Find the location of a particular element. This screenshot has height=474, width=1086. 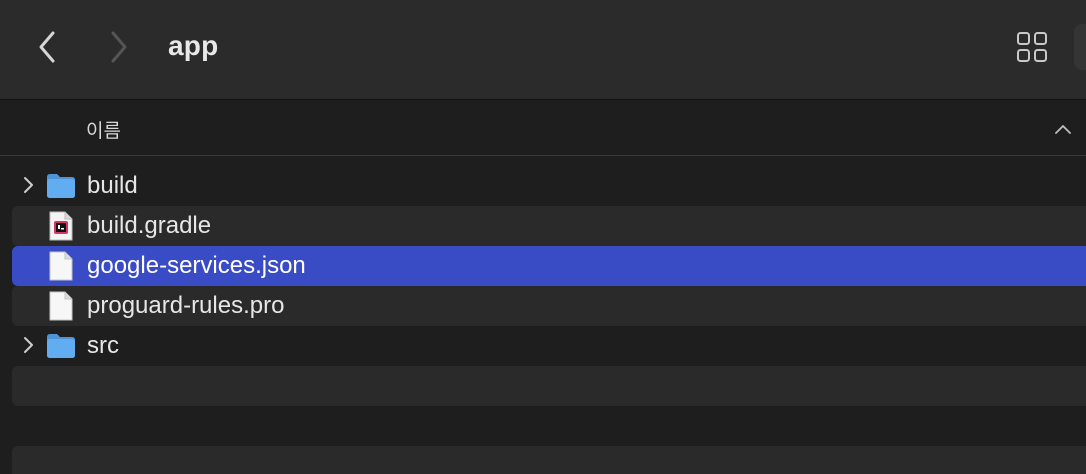

list-item: build is located at coordinates (549, 186).